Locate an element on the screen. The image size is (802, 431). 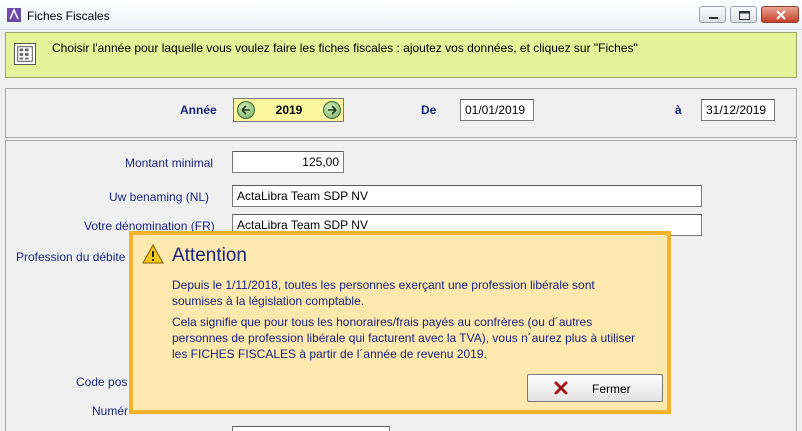
year-label: Année is located at coordinates (198, 110).